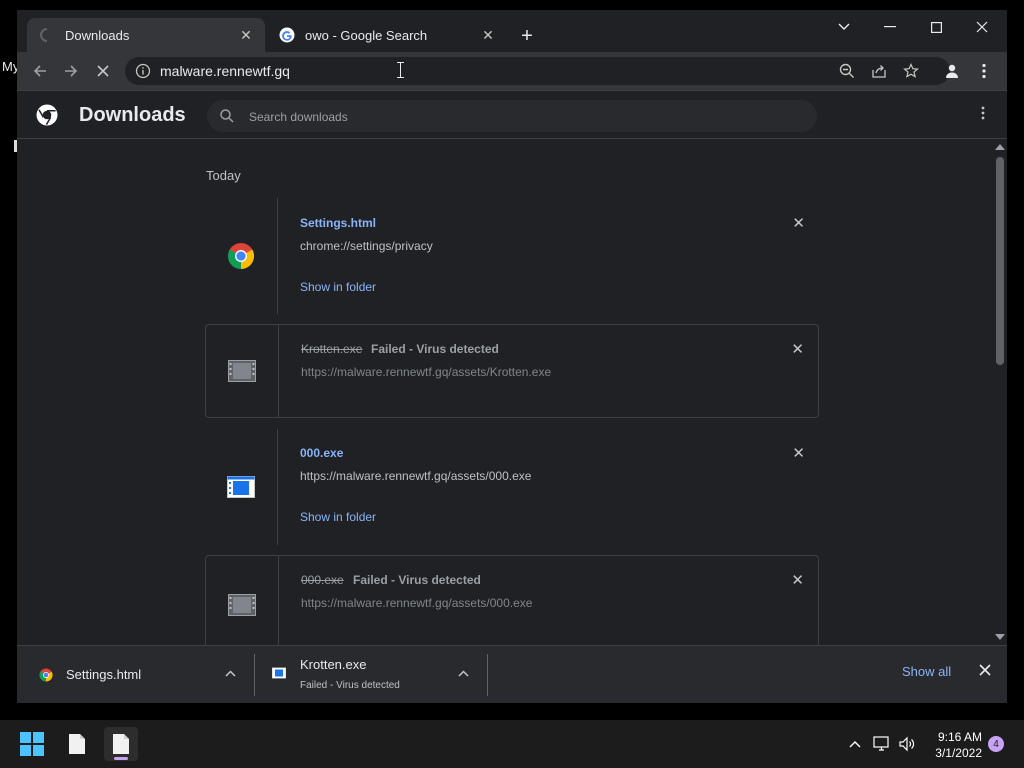 This screenshot has height=768, width=1024. Describe the element at coordinates (40, 71) in the screenshot. I see `back-button` at that location.